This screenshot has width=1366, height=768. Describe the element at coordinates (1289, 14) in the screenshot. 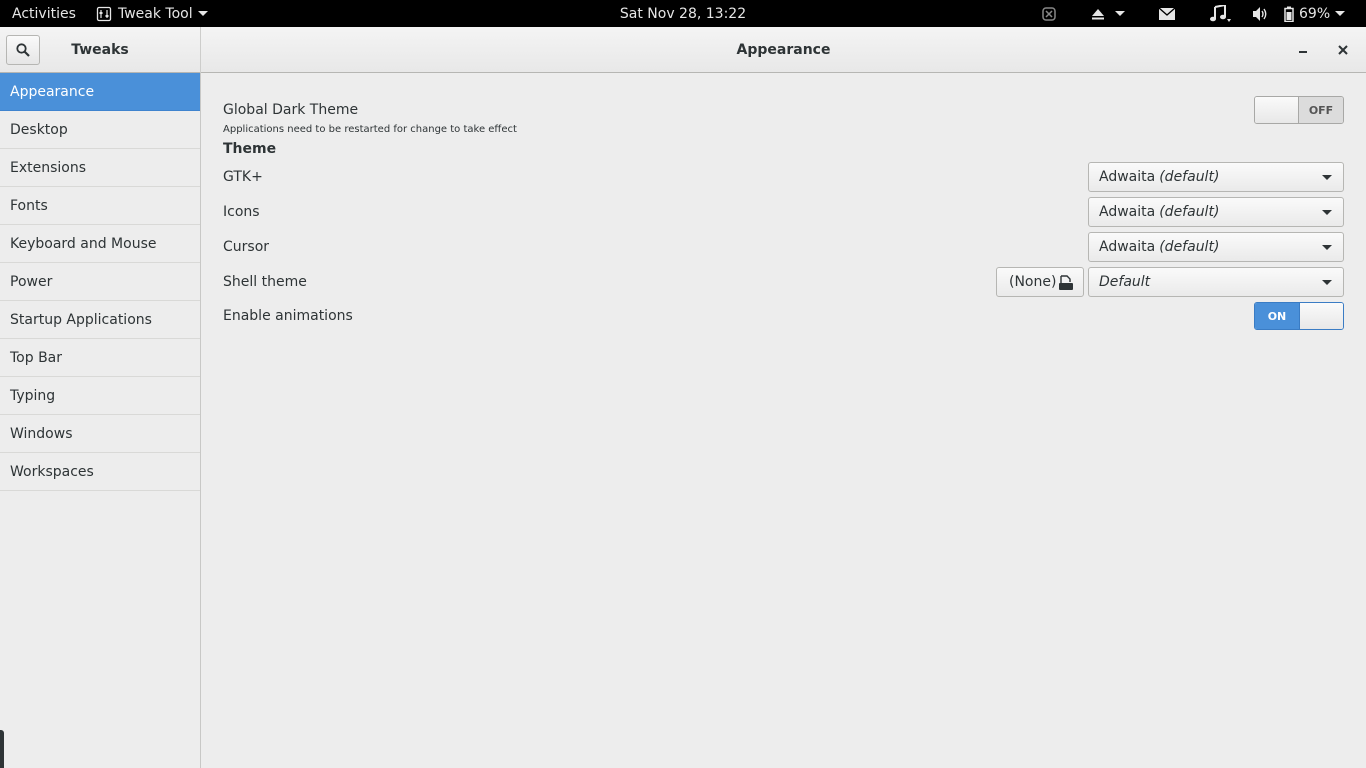

I see `battery-icon` at that location.